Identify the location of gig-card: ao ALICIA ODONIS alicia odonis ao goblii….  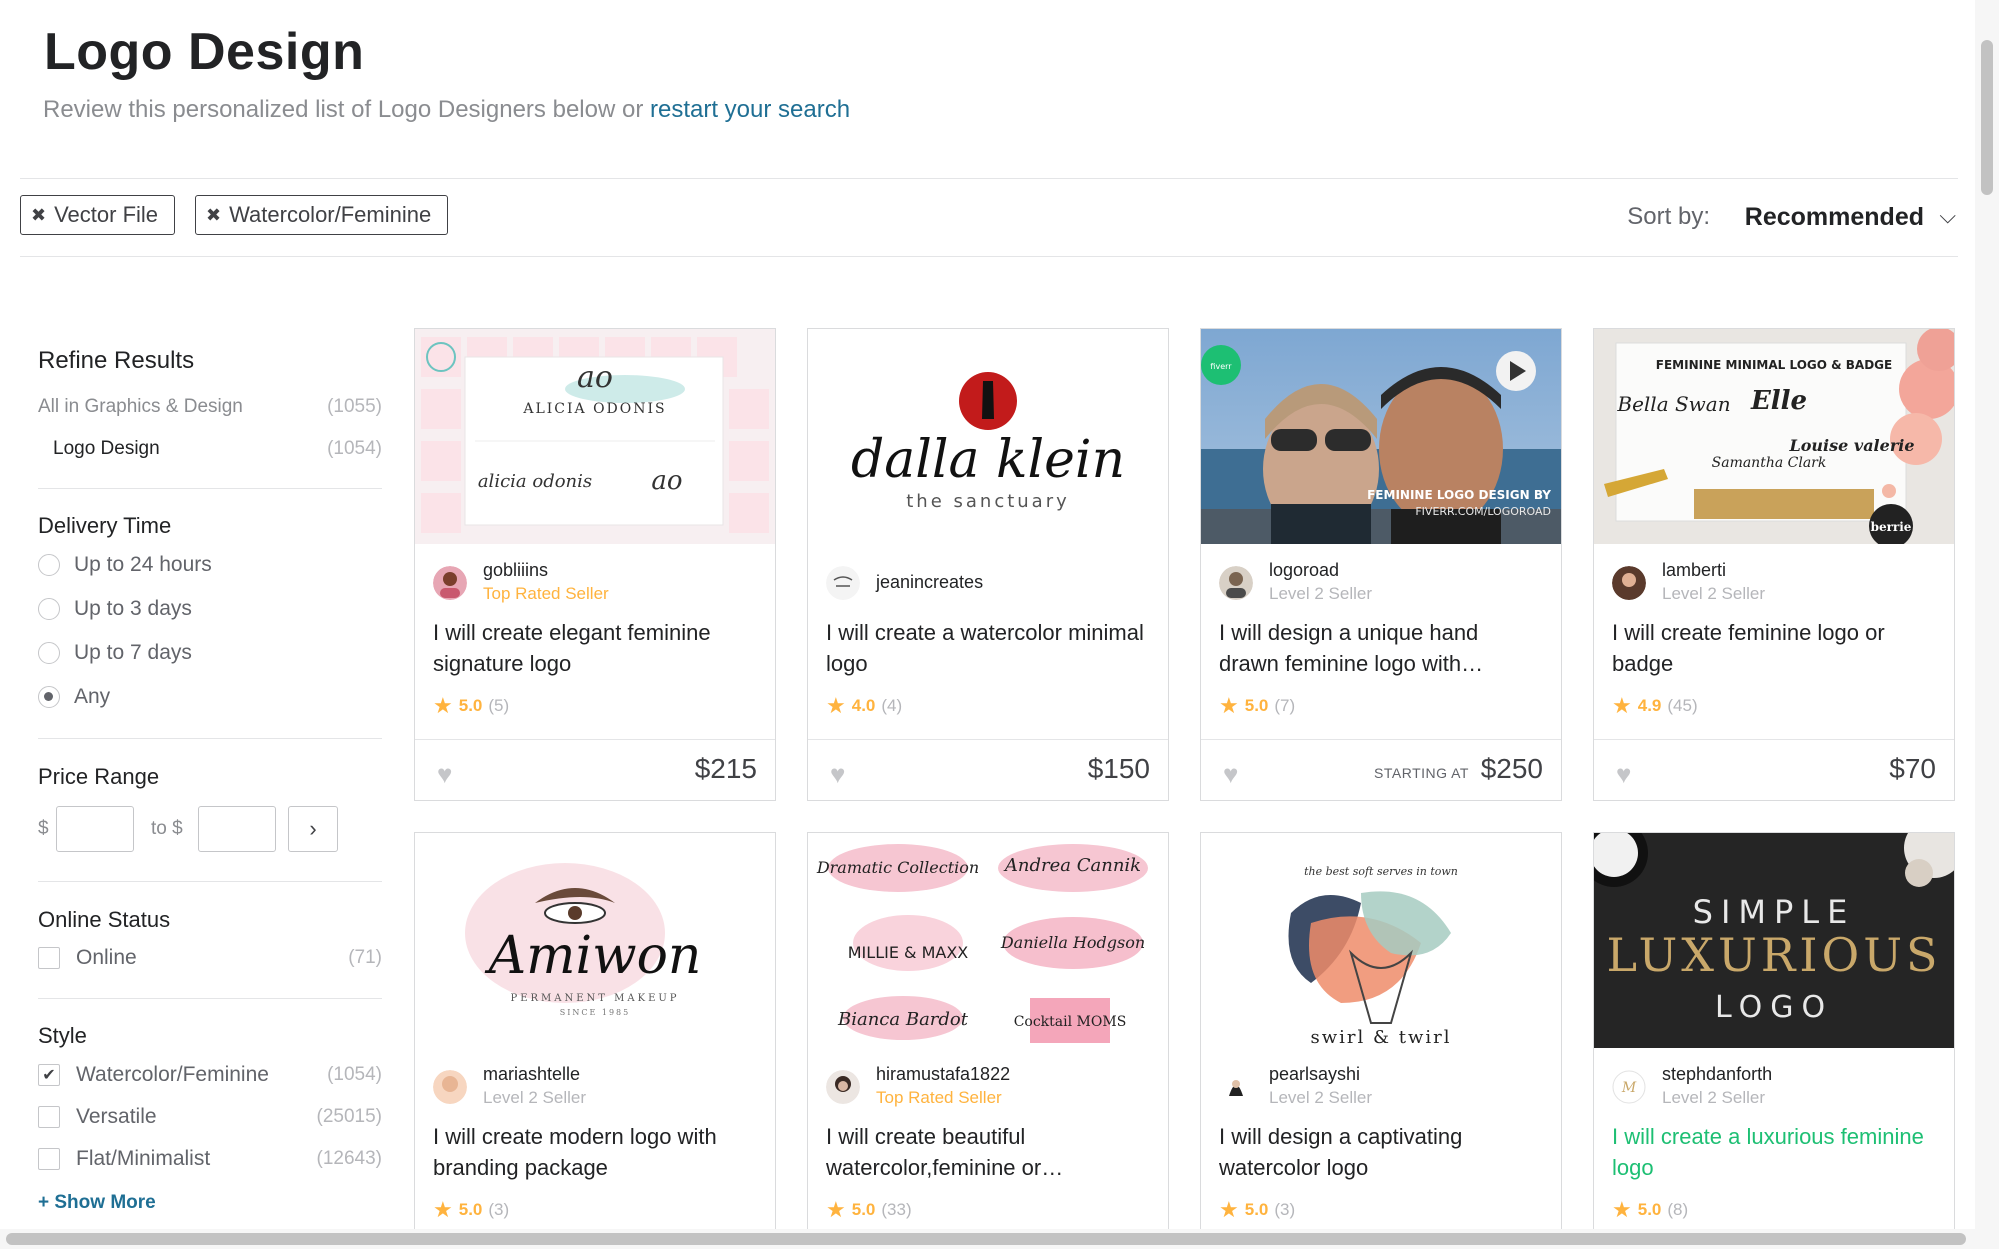
(595, 564).